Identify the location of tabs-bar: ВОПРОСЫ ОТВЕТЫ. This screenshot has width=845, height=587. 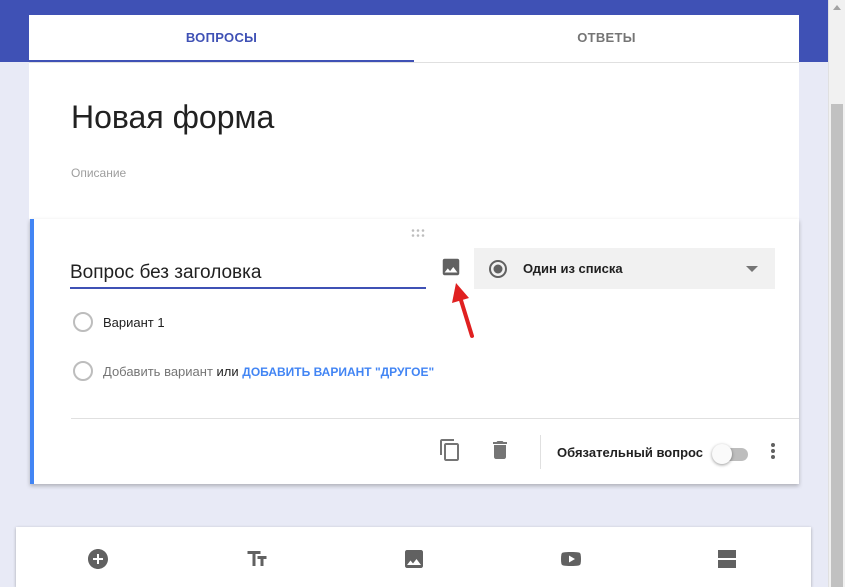
(414, 39).